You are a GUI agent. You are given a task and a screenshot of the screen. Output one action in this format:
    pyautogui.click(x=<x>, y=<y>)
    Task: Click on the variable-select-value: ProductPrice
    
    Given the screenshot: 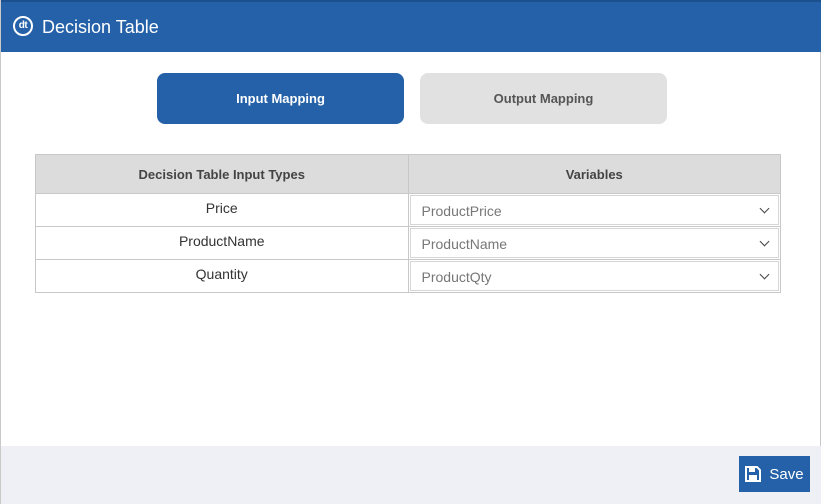 What is the action you would take?
    pyautogui.click(x=461, y=211)
    